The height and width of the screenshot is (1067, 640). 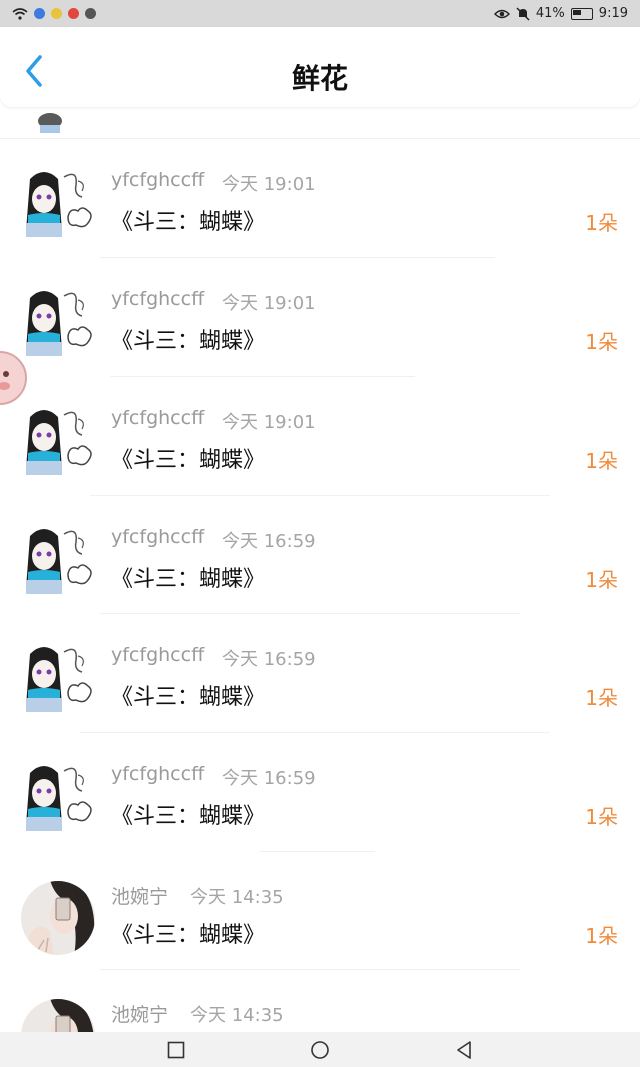 I want to click on square-icon, so click(x=176, y=1049).